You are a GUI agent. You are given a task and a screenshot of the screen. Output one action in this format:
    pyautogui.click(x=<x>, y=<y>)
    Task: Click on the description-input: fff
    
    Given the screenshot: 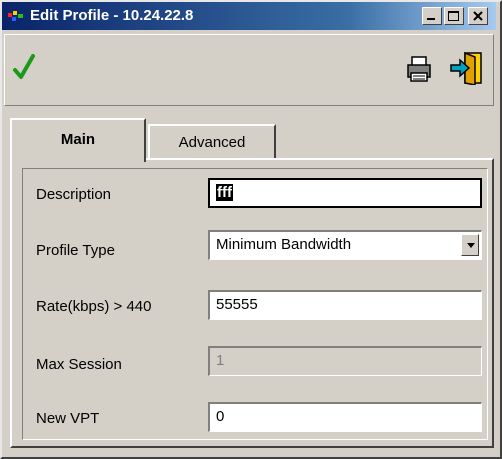 What is the action you would take?
    pyautogui.click(x=345, y=193)
    